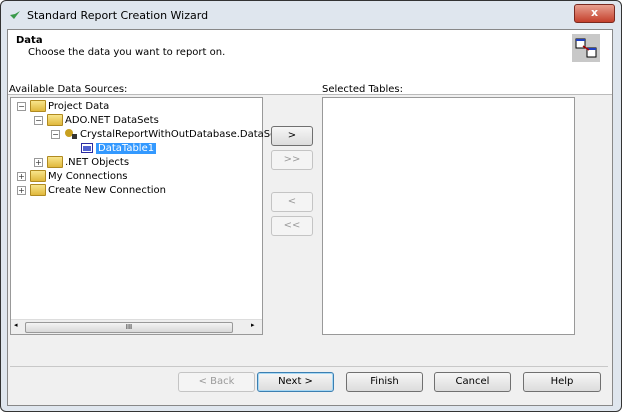 Image resolution: width=622 pixels, height=414 pixels. I want to click on available-sources-label: Available Data Sources:, so click(68, 89).